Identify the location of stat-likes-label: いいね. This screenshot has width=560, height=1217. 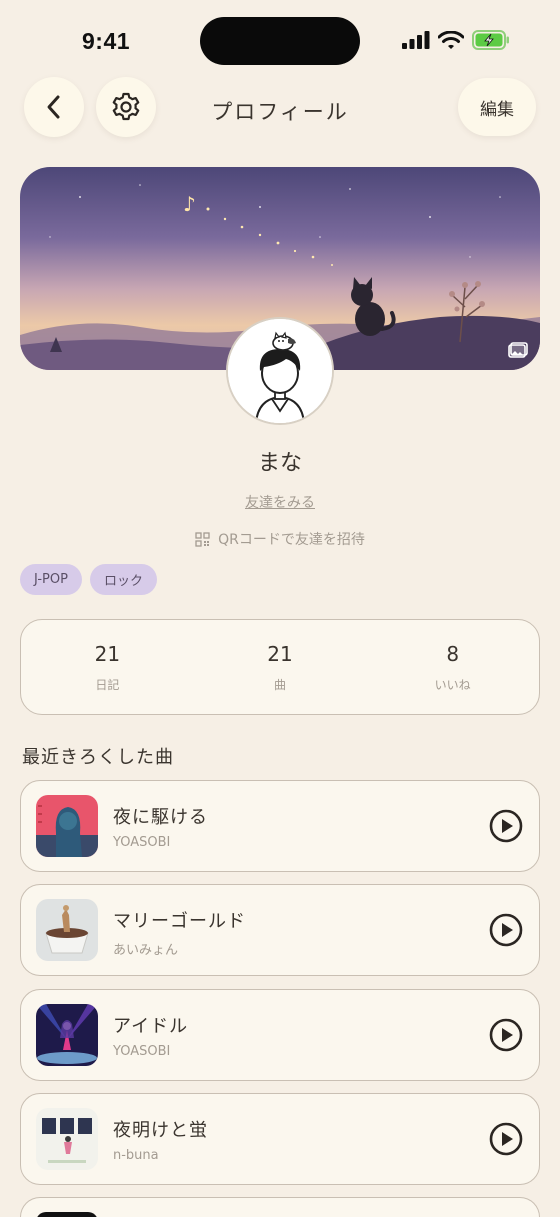
(452, 684).